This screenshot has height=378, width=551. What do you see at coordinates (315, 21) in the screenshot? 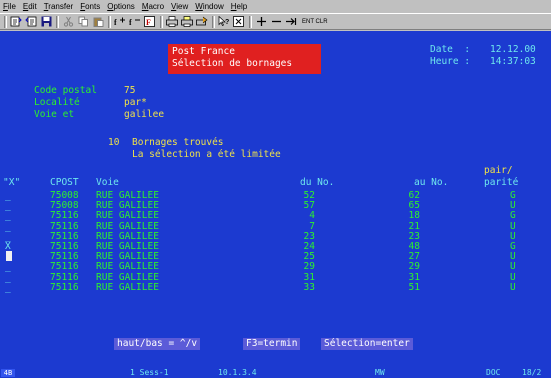
I see `ent-clr-button: ENT CLR` at bounding box center [315, 21].